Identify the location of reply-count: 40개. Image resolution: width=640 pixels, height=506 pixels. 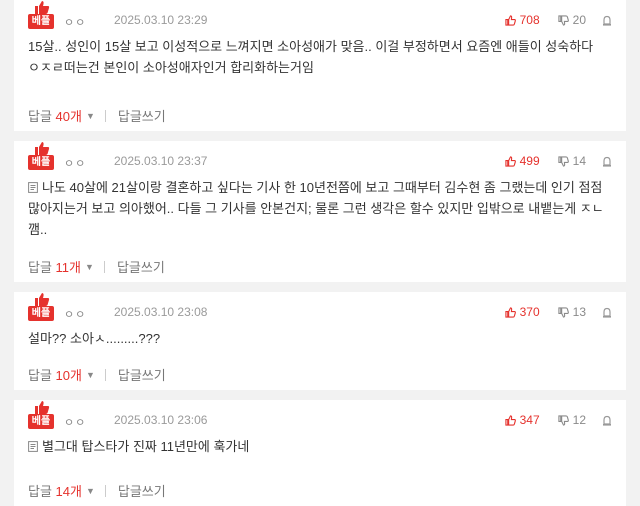
(68, 116).